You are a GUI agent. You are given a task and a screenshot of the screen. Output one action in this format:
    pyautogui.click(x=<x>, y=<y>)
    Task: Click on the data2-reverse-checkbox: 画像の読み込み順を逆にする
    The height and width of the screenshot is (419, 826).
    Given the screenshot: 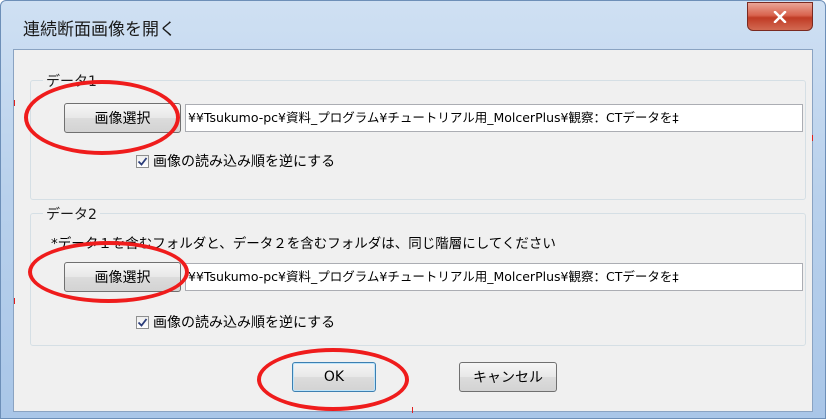 What is the action you would take?
    pyautogui.click(x=235, y=322)
    